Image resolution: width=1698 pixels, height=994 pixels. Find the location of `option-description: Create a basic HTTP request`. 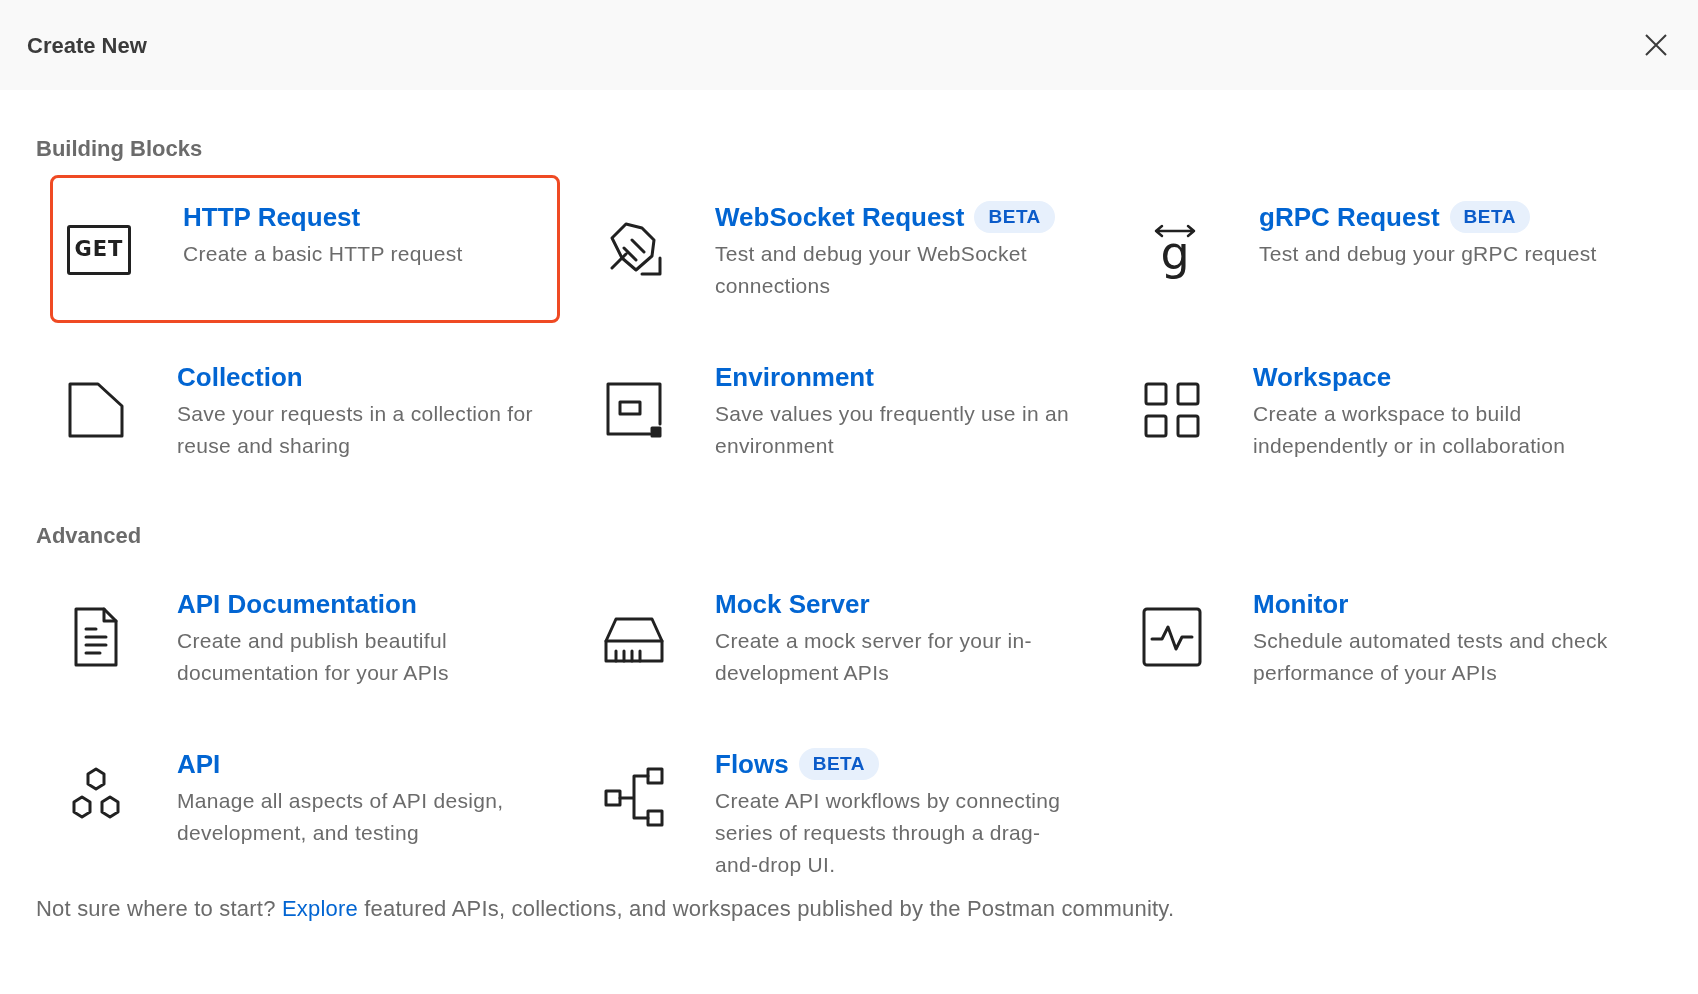

option-description: Create a basic HTTP request is located at coordinates (323, 254).